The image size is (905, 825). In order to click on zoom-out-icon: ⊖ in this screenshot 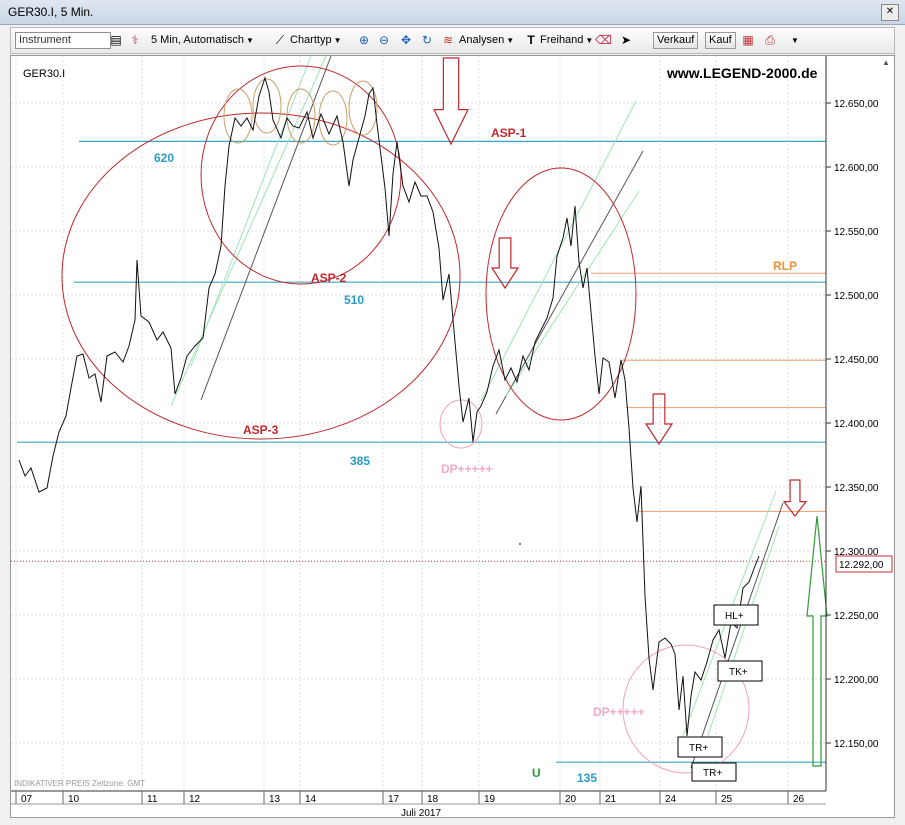, I will do `click(384, 40)`.